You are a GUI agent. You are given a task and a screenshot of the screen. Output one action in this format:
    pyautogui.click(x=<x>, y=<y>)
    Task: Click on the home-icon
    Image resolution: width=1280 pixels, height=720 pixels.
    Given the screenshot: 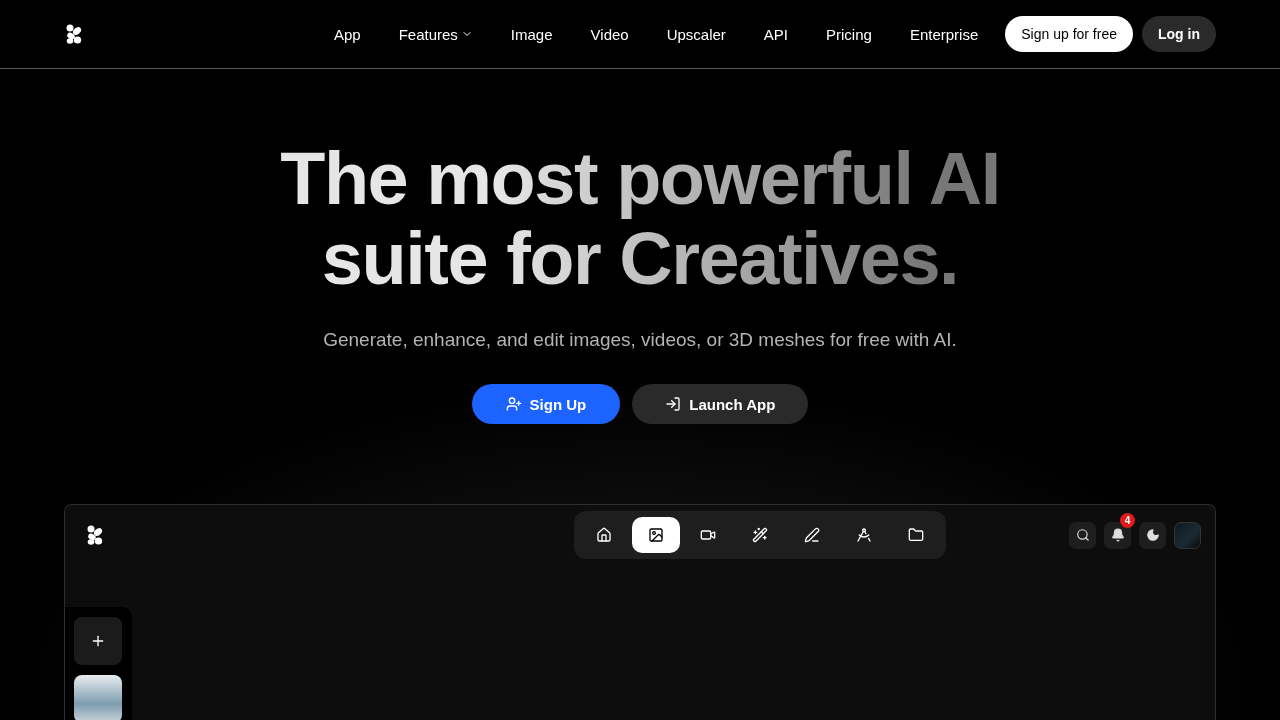 What is the action you would take?
    pyautogui.click(x=604, y=535)
    